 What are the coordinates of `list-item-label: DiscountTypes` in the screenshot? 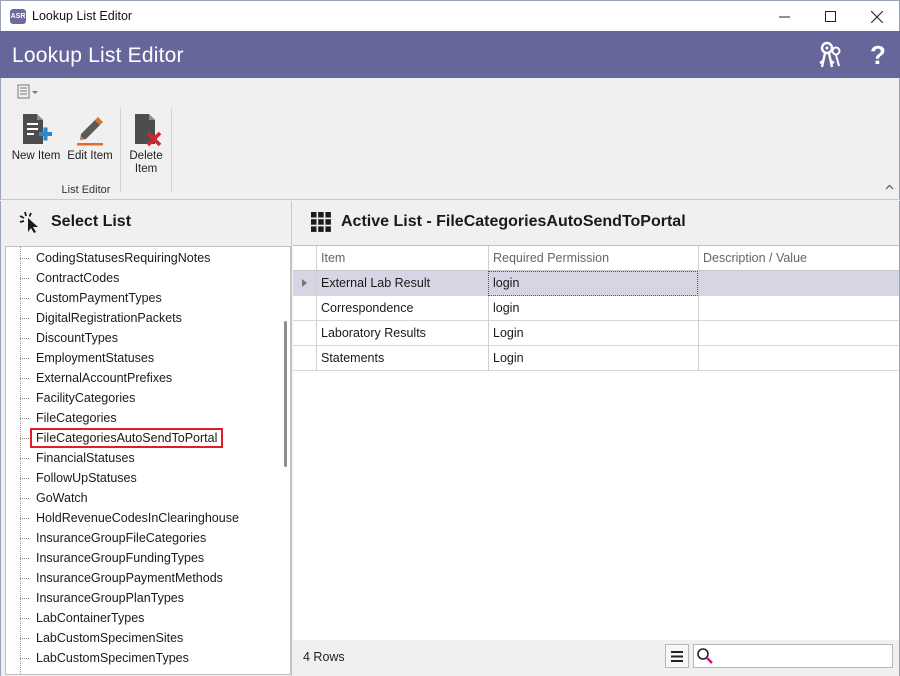 It's located at (77, 338).